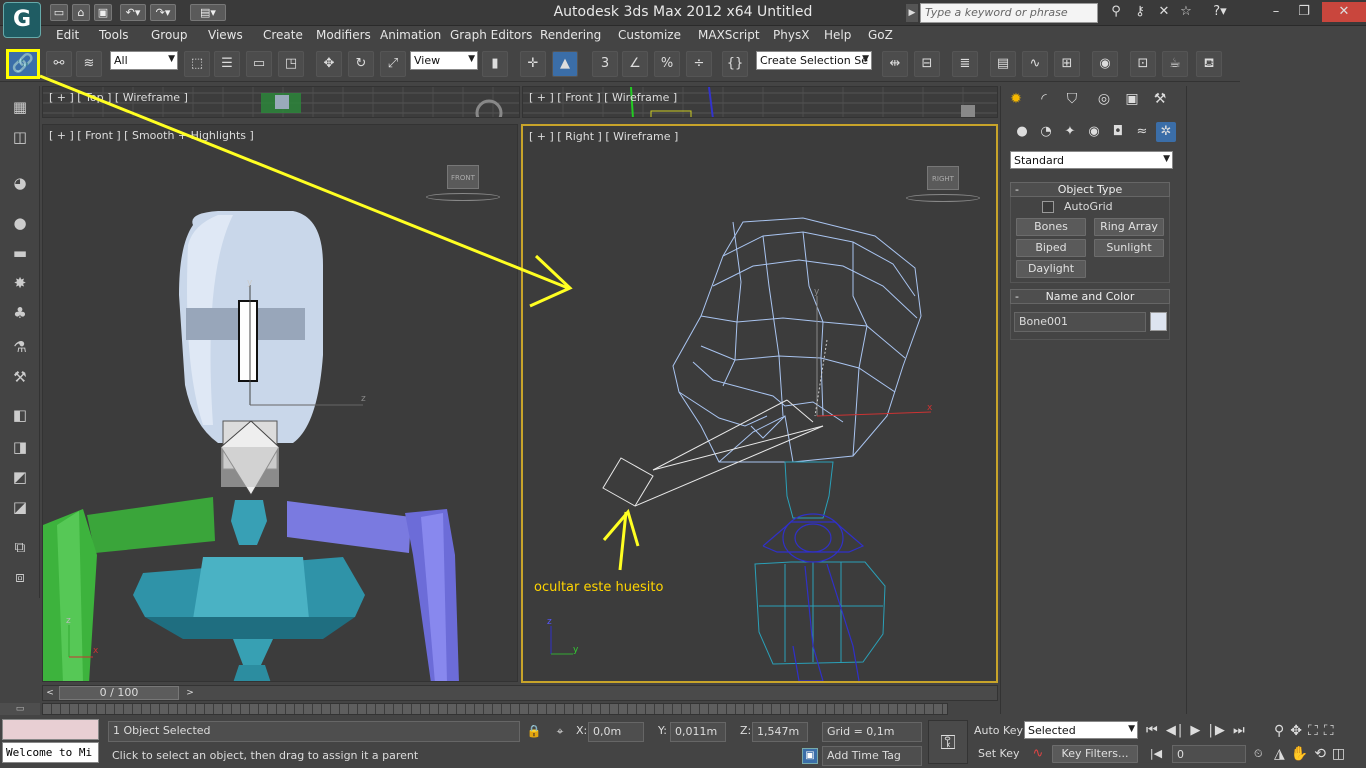 This screenshot has height=768, width=1366. Describe the element at coordinates (23, 64) in the screenshot. I see `select-and-link-button: 🔗` at that location.